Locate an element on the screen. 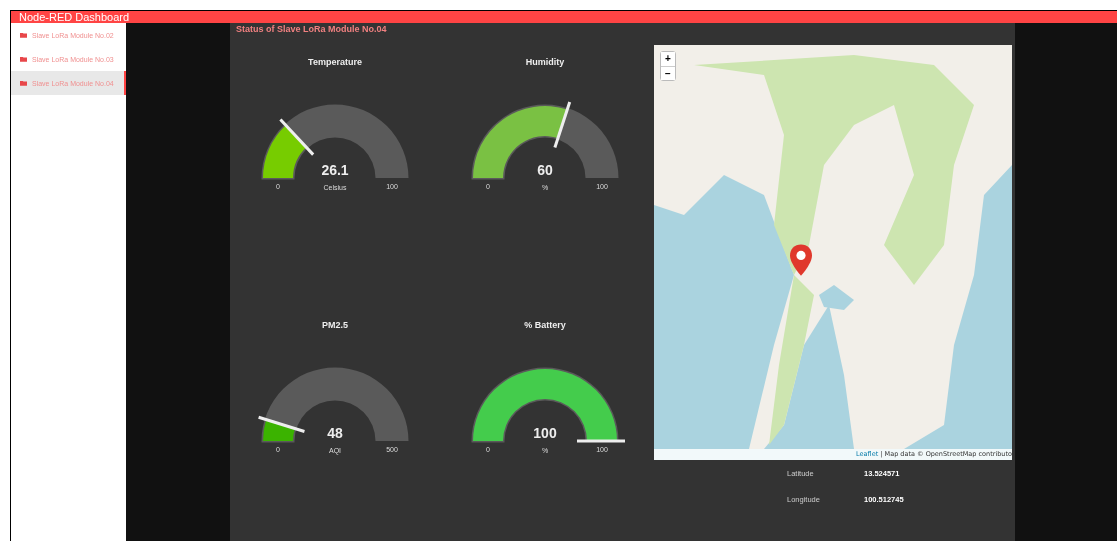  gauge-value: 100 is located at coordinates (545, 433).